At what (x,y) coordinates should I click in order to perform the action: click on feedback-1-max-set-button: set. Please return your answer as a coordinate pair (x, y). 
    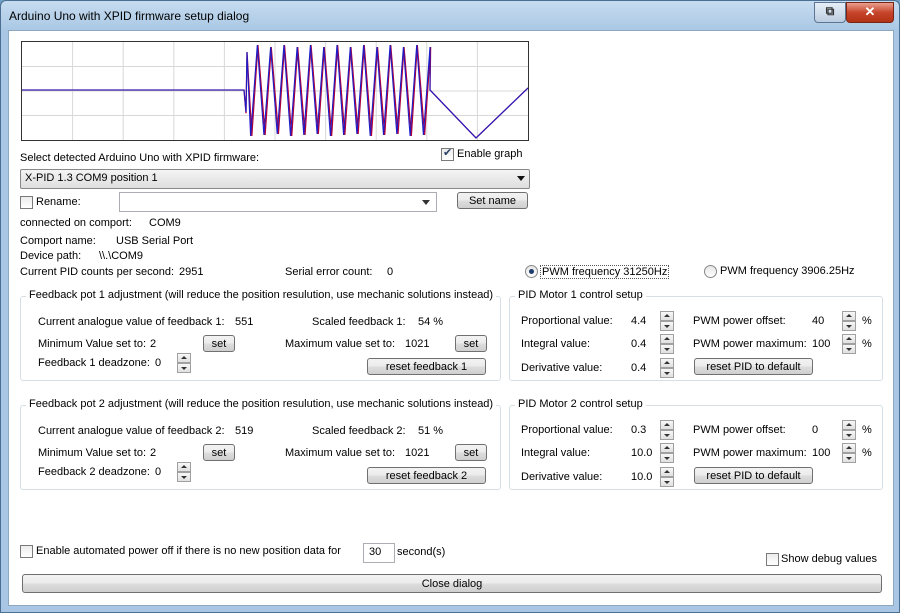
    Looking at the image, I should click on (471, 343).